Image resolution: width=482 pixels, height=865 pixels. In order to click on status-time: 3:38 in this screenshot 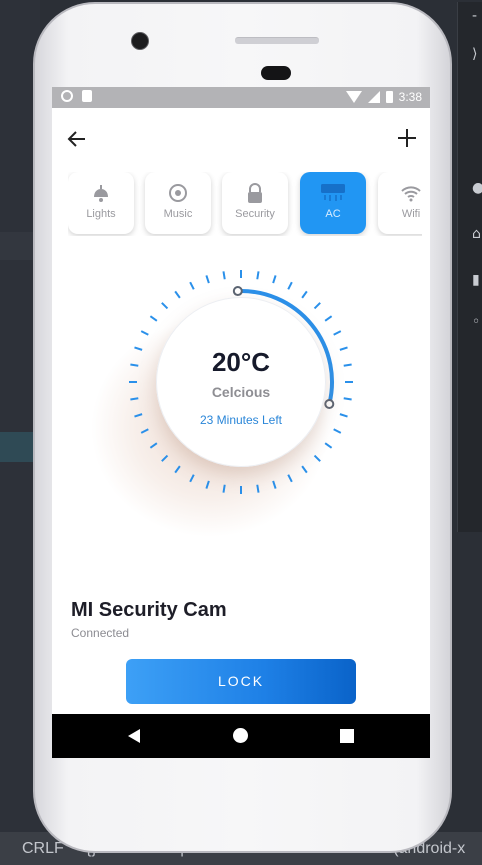, I will do `click(410, 97)`.